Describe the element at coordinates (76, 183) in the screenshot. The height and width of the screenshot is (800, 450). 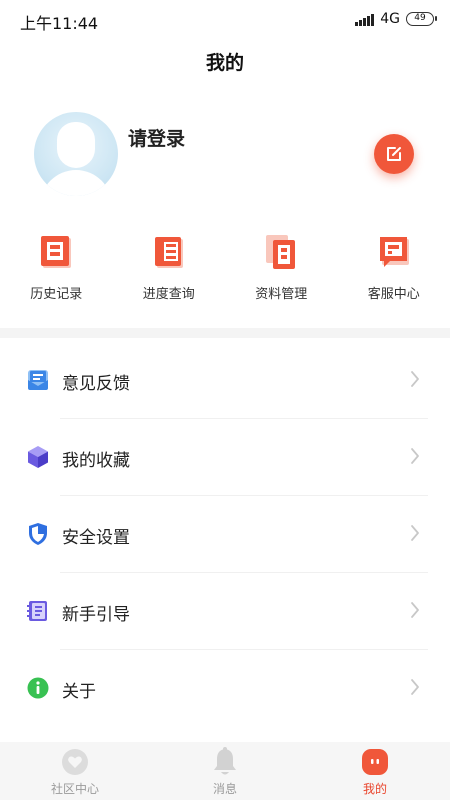
I see `avatar-body-shape` at that location.